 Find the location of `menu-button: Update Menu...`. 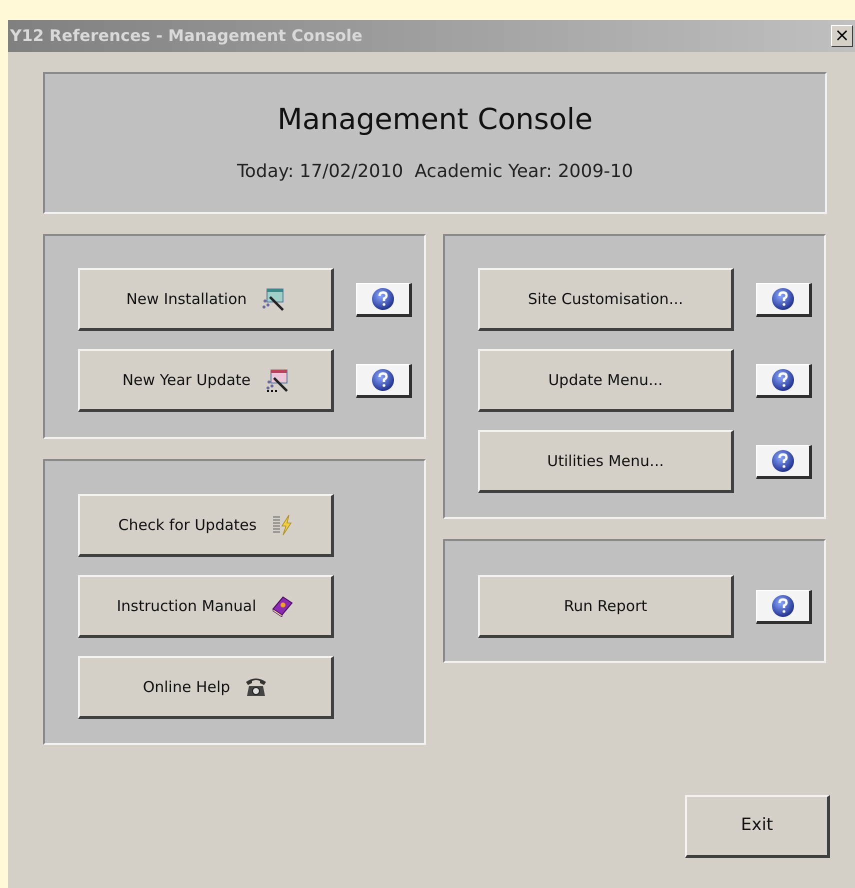

menu-button: Update Menu... is located at coordinates (606, 380).